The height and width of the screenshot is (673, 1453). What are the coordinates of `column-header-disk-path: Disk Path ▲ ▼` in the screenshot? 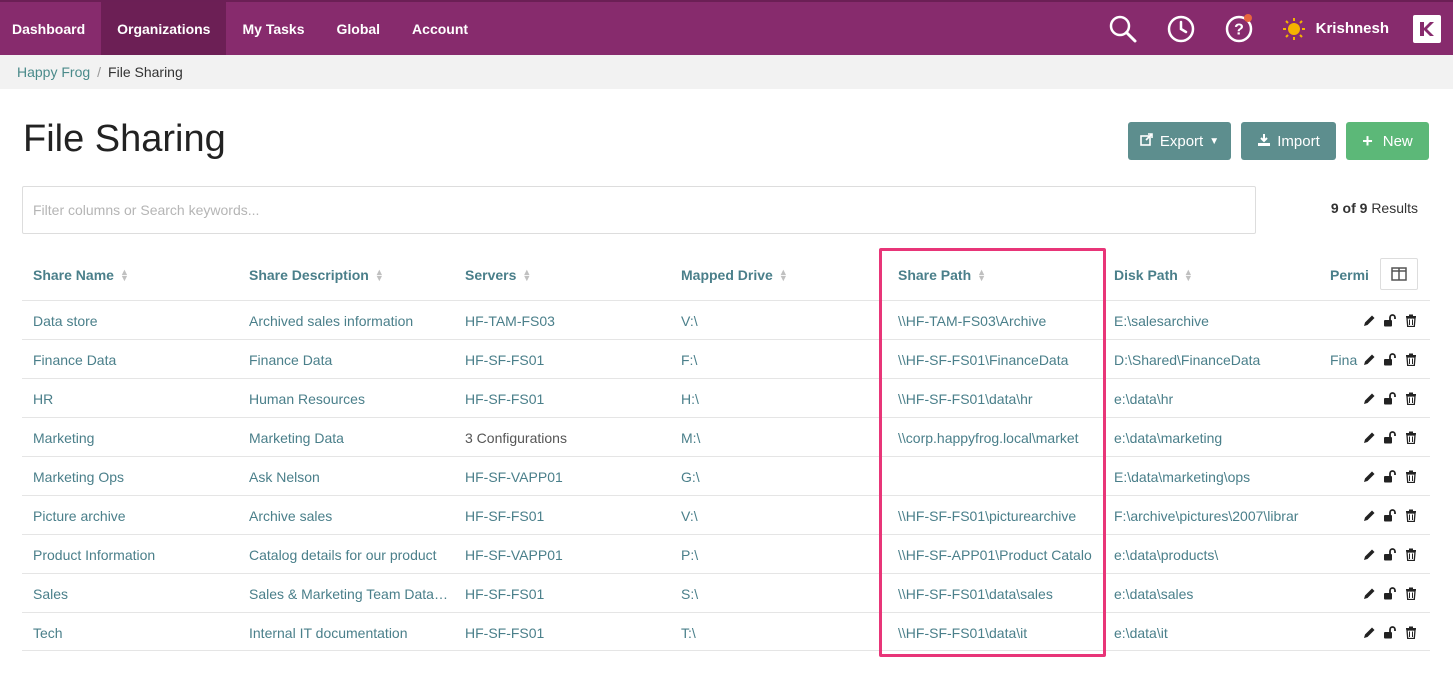 It's located at (1214, 275).